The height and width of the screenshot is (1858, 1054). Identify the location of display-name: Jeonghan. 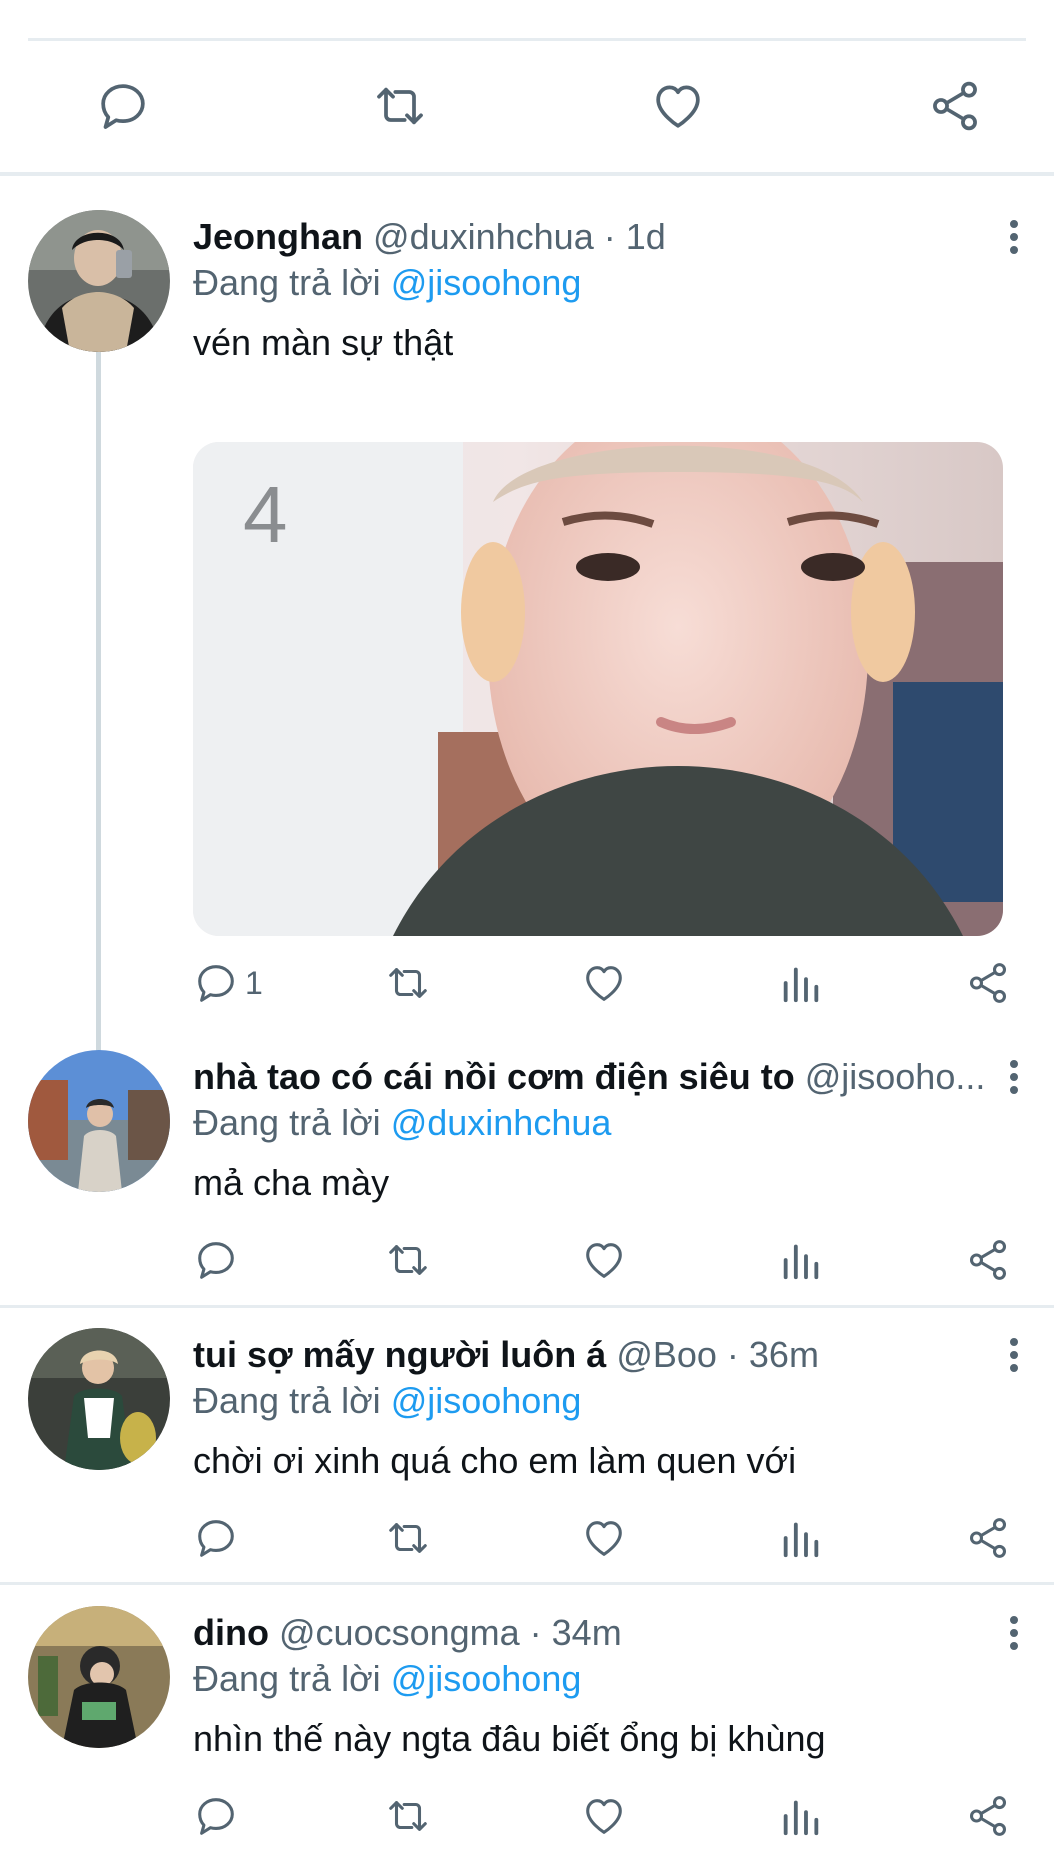
(278, 236).